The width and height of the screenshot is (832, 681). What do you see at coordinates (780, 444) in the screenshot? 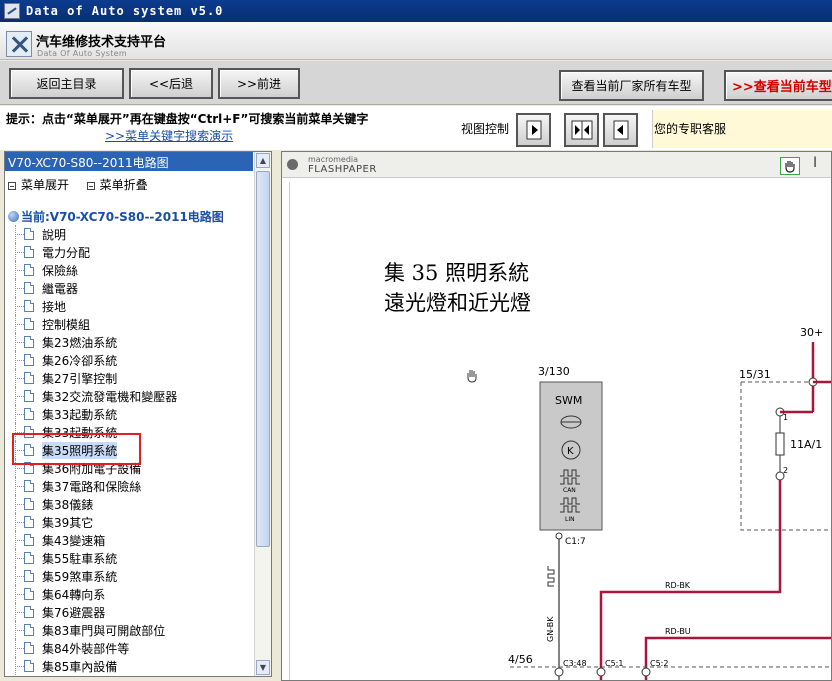
I see `fuse-element` at bounding box center [780, 444].